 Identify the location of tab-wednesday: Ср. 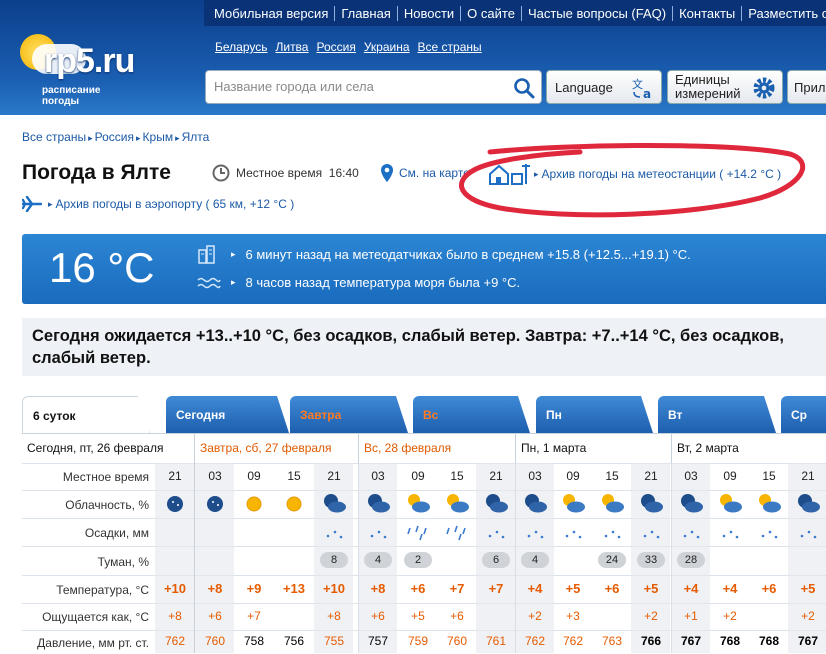
(803, 414).